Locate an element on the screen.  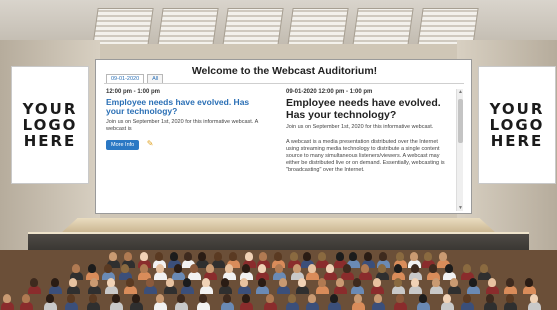
logo-placeholder-text: YOUR LOGO HERE is located at coordinates (517, 125).